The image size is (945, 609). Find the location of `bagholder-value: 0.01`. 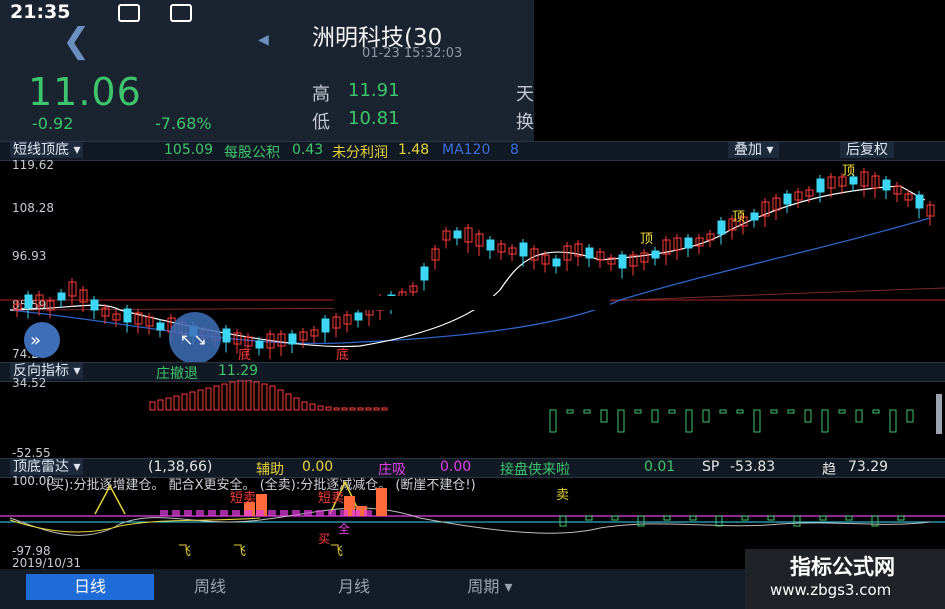

bagholder-value: 0.01 is located at coordinates (660, 467).